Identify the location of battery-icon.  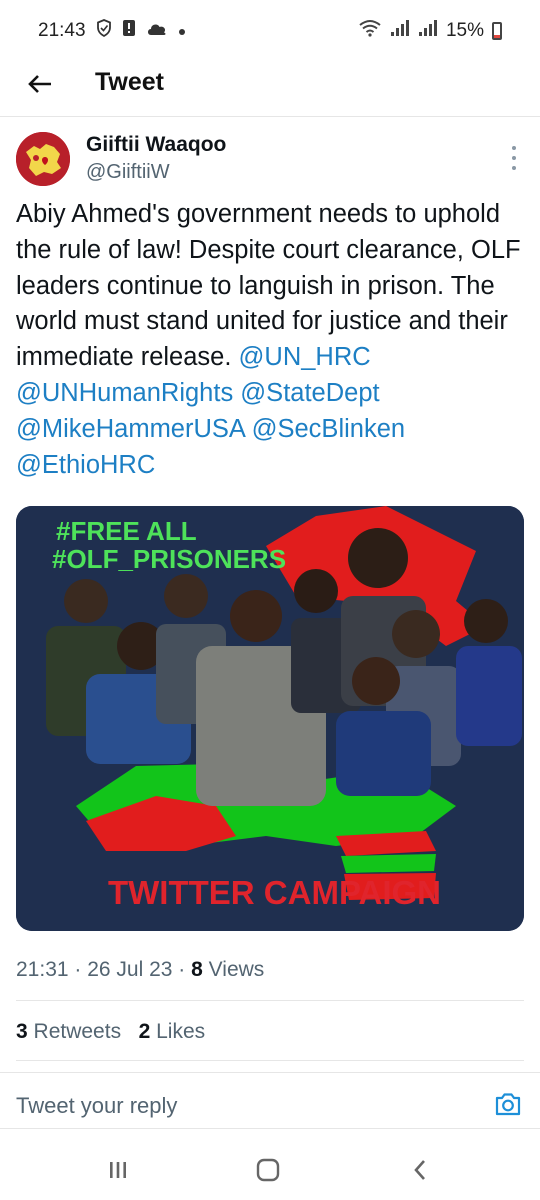
(497, 31).